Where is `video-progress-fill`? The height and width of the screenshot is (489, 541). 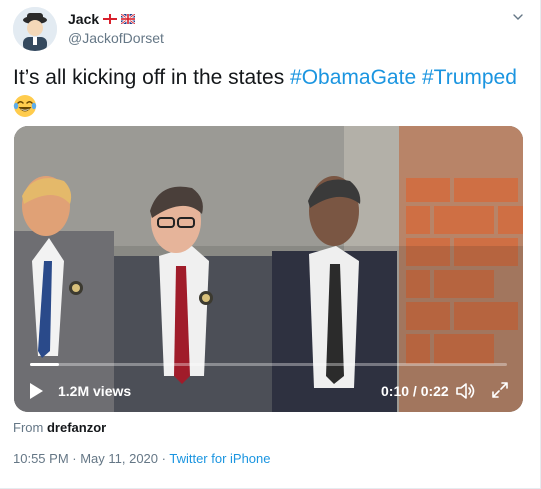 video-progress-fill is located at coordinates (44, 364).